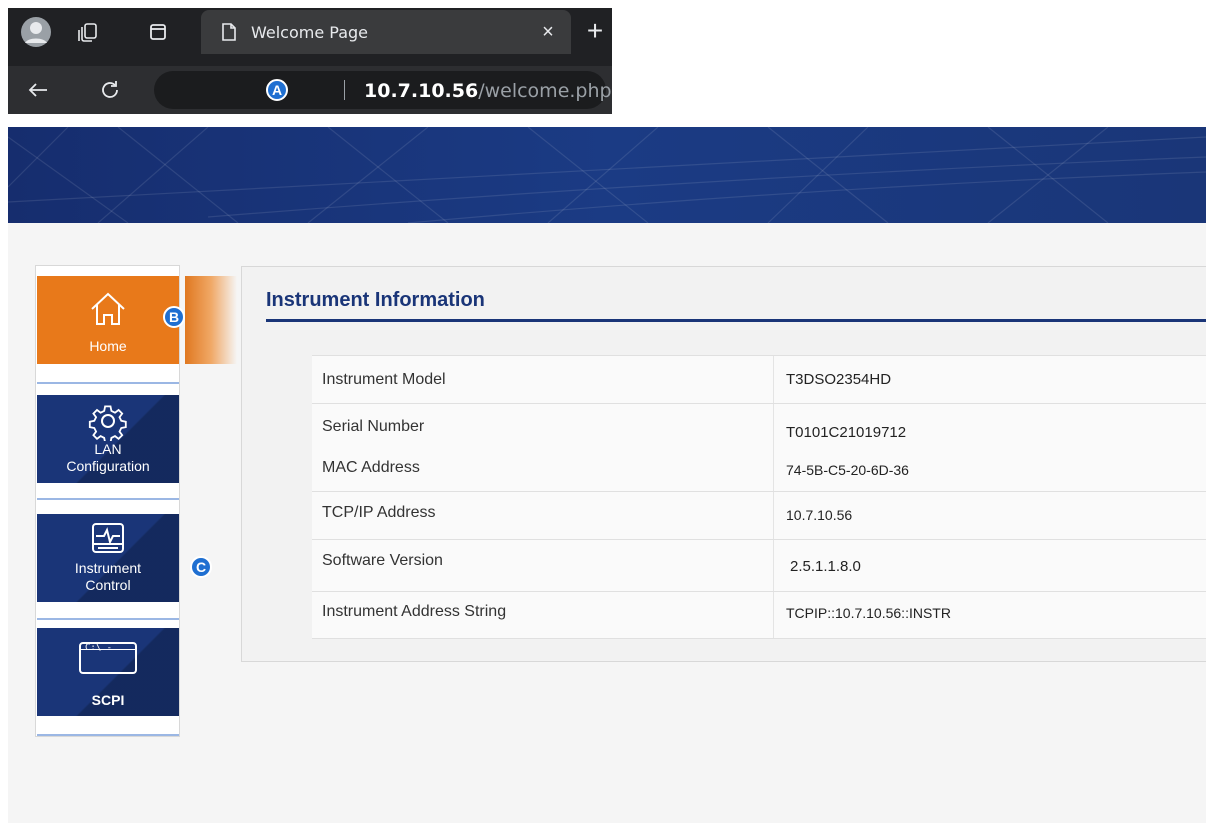 Image resolution: width=1206 pixels, height=823 pixels. What do you see at coordinates (384, 379) in the screenshot?
I see `row-key: Instrument Model` at bounding box center [384, 379].